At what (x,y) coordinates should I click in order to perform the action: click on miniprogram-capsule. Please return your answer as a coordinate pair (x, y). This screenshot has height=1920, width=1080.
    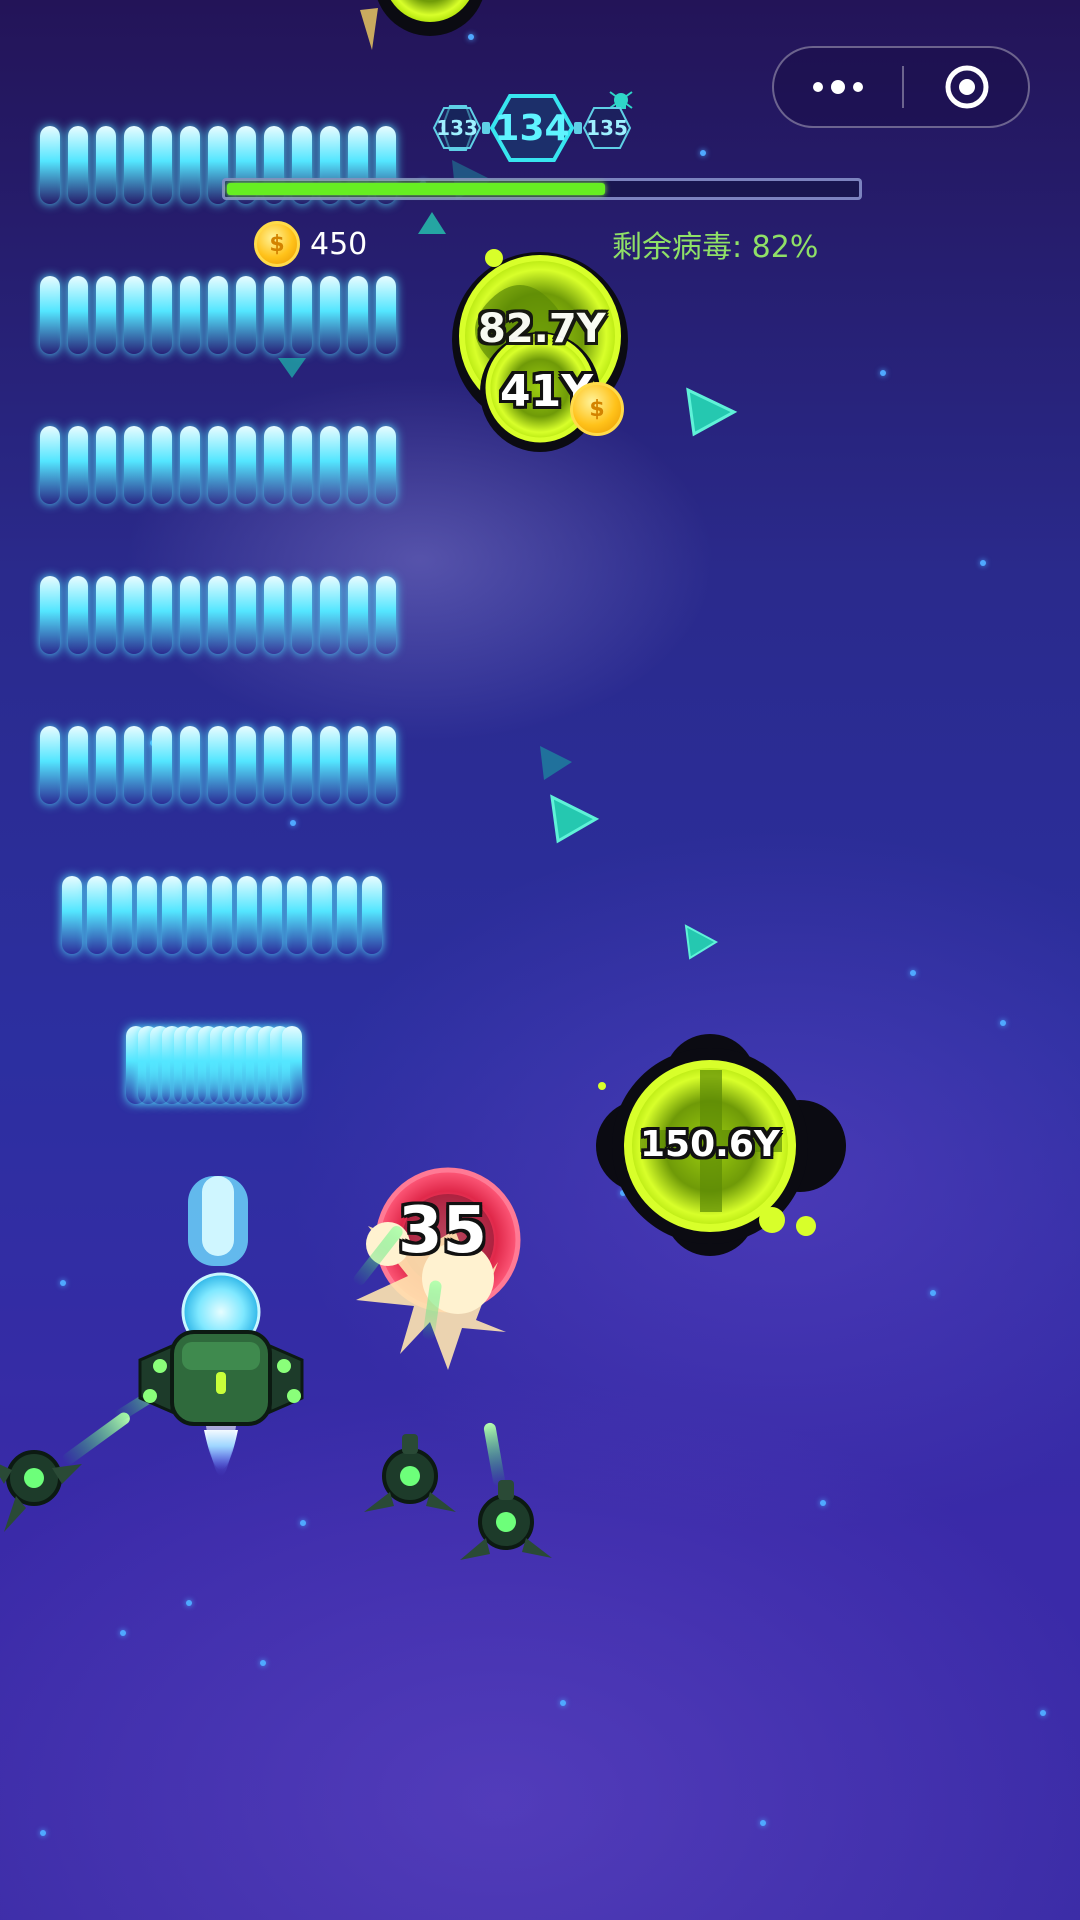
    Looking at the image, I should click on (901, 87).